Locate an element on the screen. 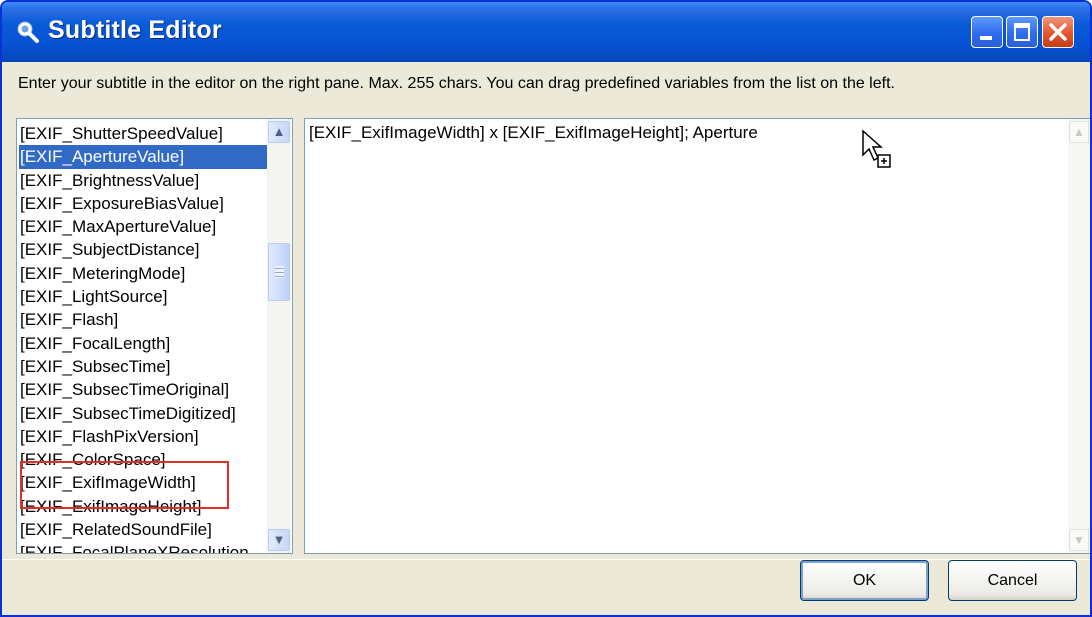 This screenshot has width=1092, height=617. variable-list-item: [EXIF_FocalPlaneXResolution is located at coordinates (143, 547).